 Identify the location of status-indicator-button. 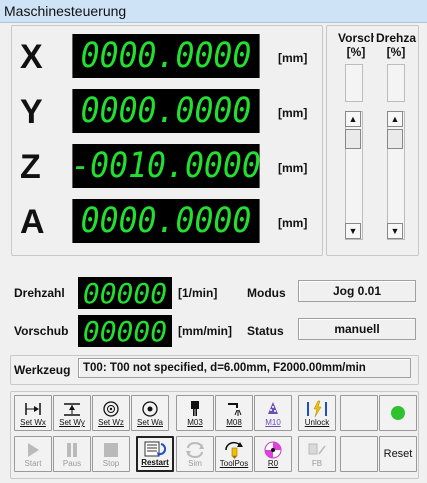
(398, 413).